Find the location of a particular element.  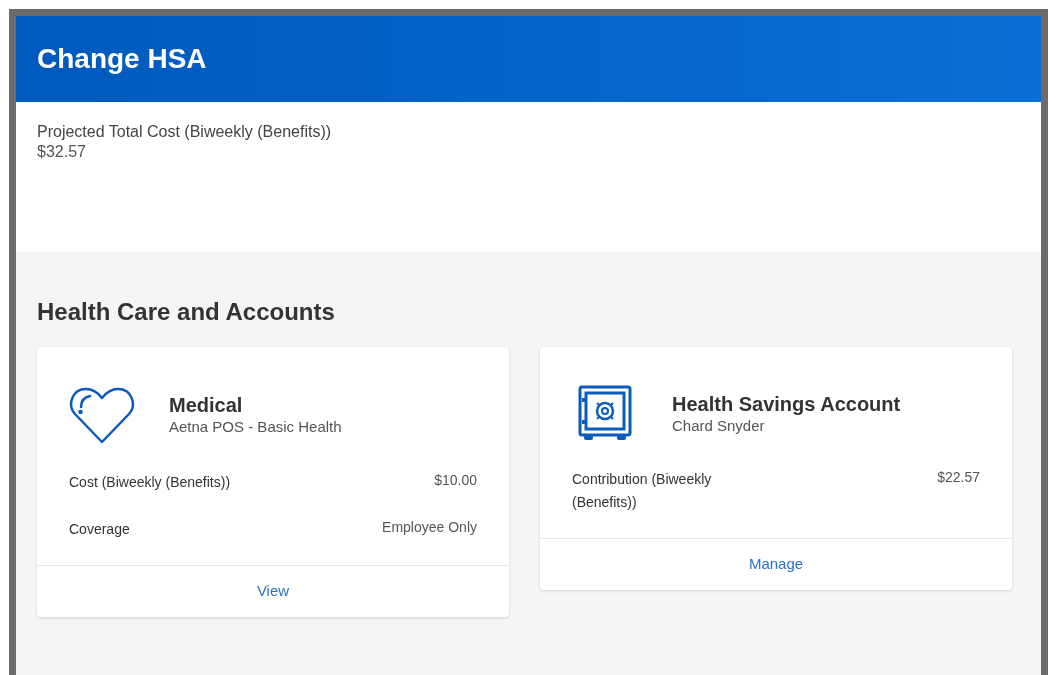

detail-label: Coverage is located at coordinates (100, 529).